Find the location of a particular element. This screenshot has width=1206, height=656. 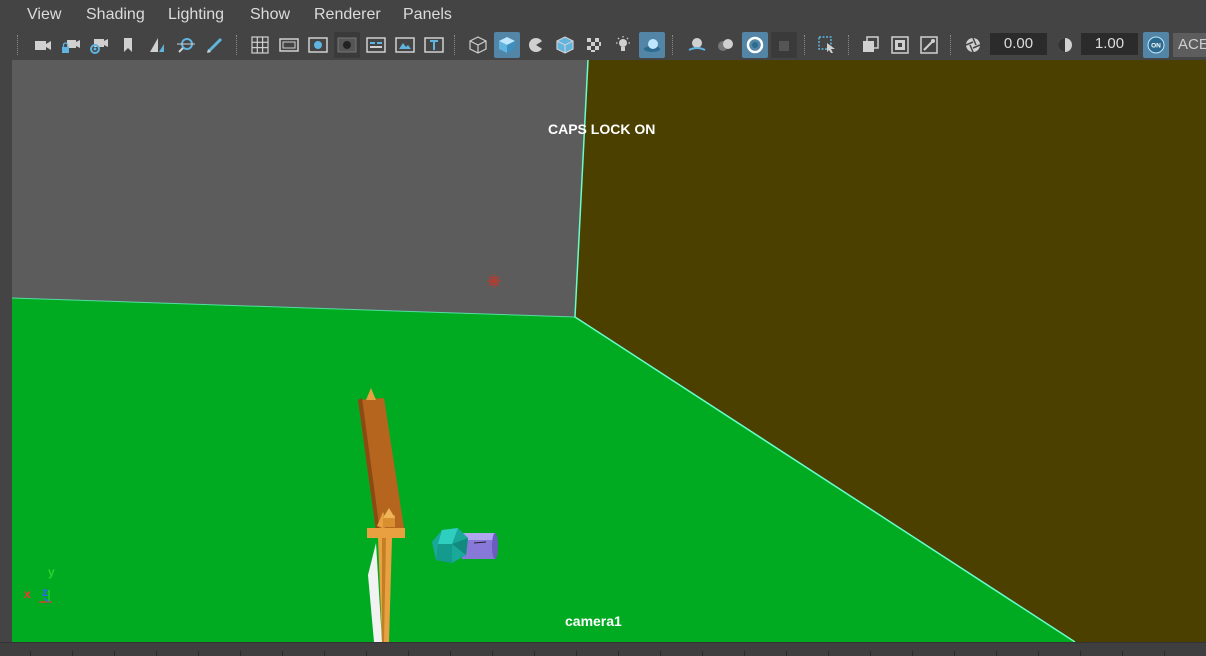

screen-space-ao-icon is located at coordinates (697, 44).